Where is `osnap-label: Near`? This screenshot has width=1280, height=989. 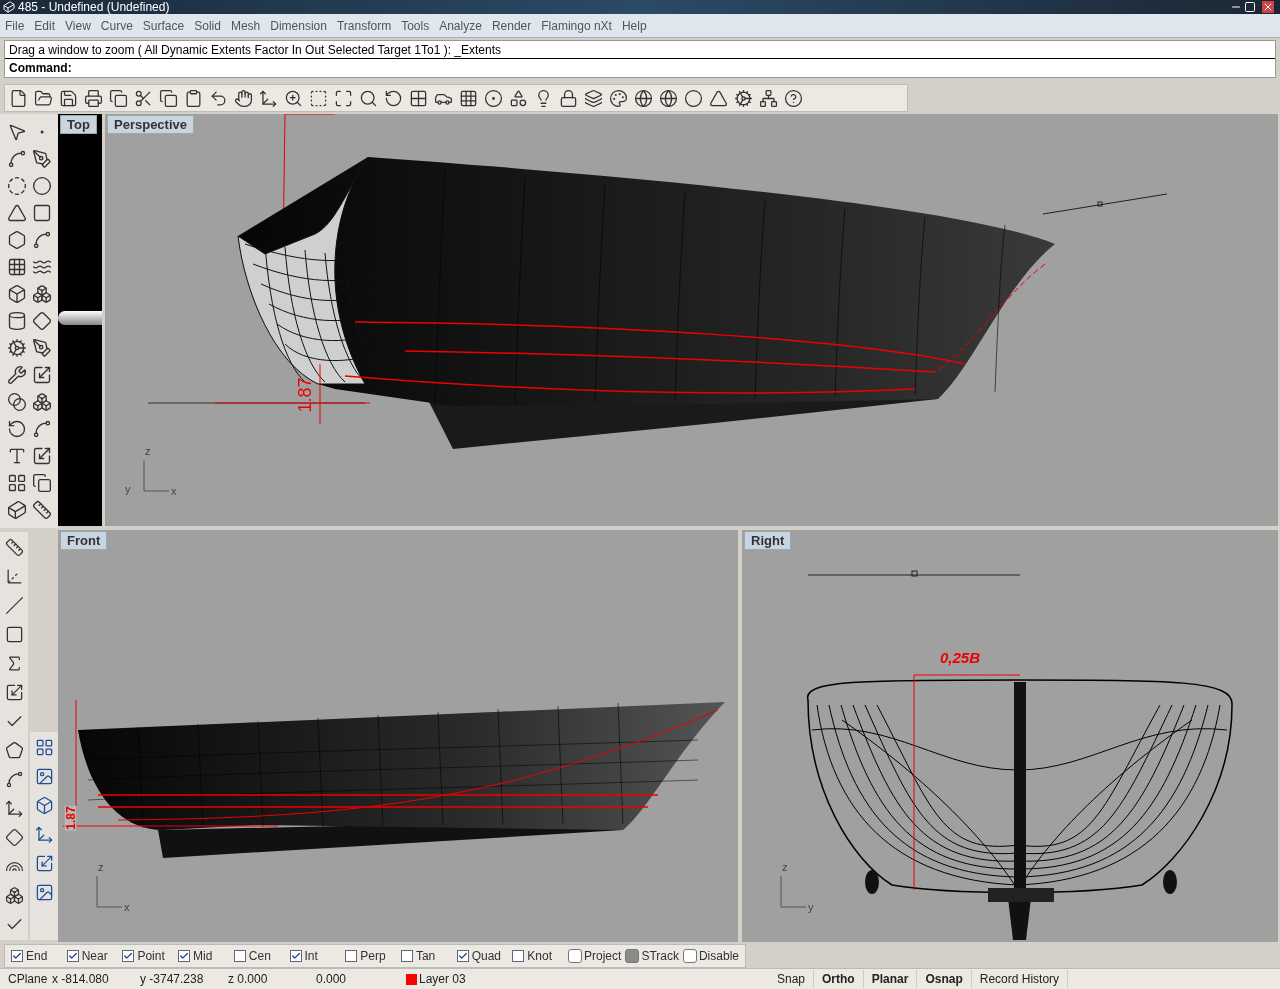 osnap-label: Near is located at coordinates (94, 956).